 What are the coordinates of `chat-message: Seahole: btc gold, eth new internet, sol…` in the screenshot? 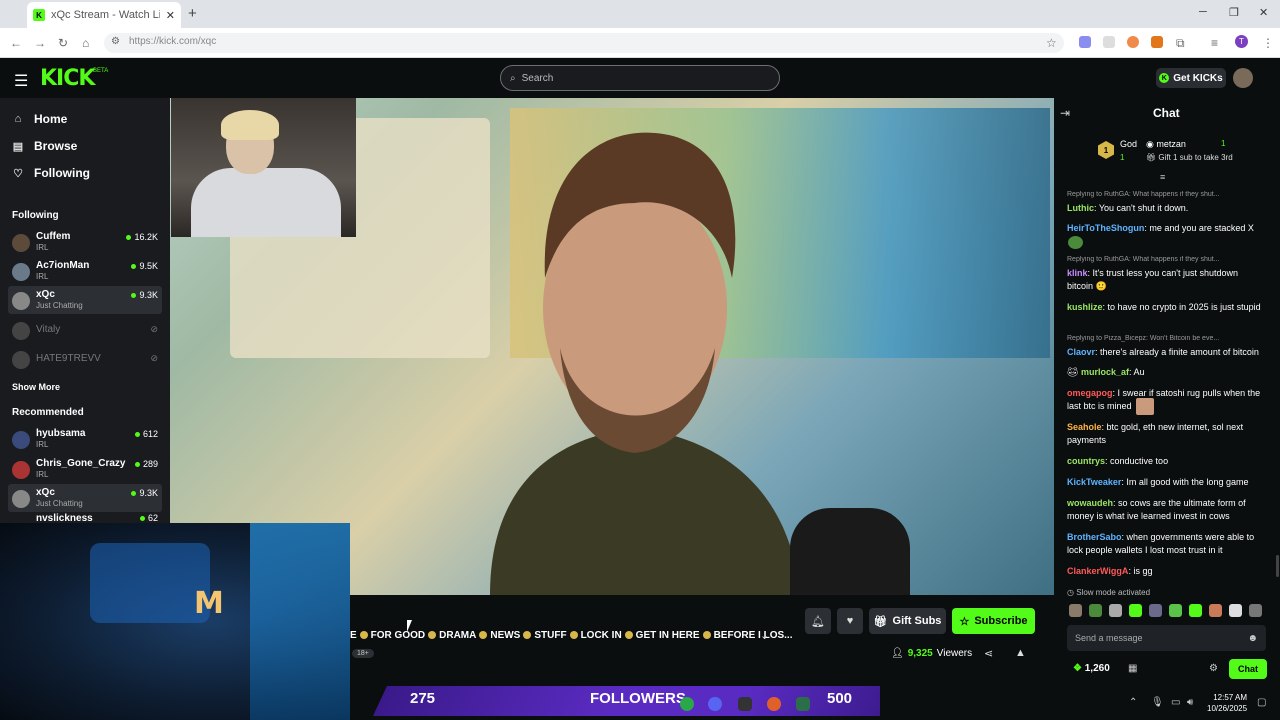 It's located at (1166, 434).